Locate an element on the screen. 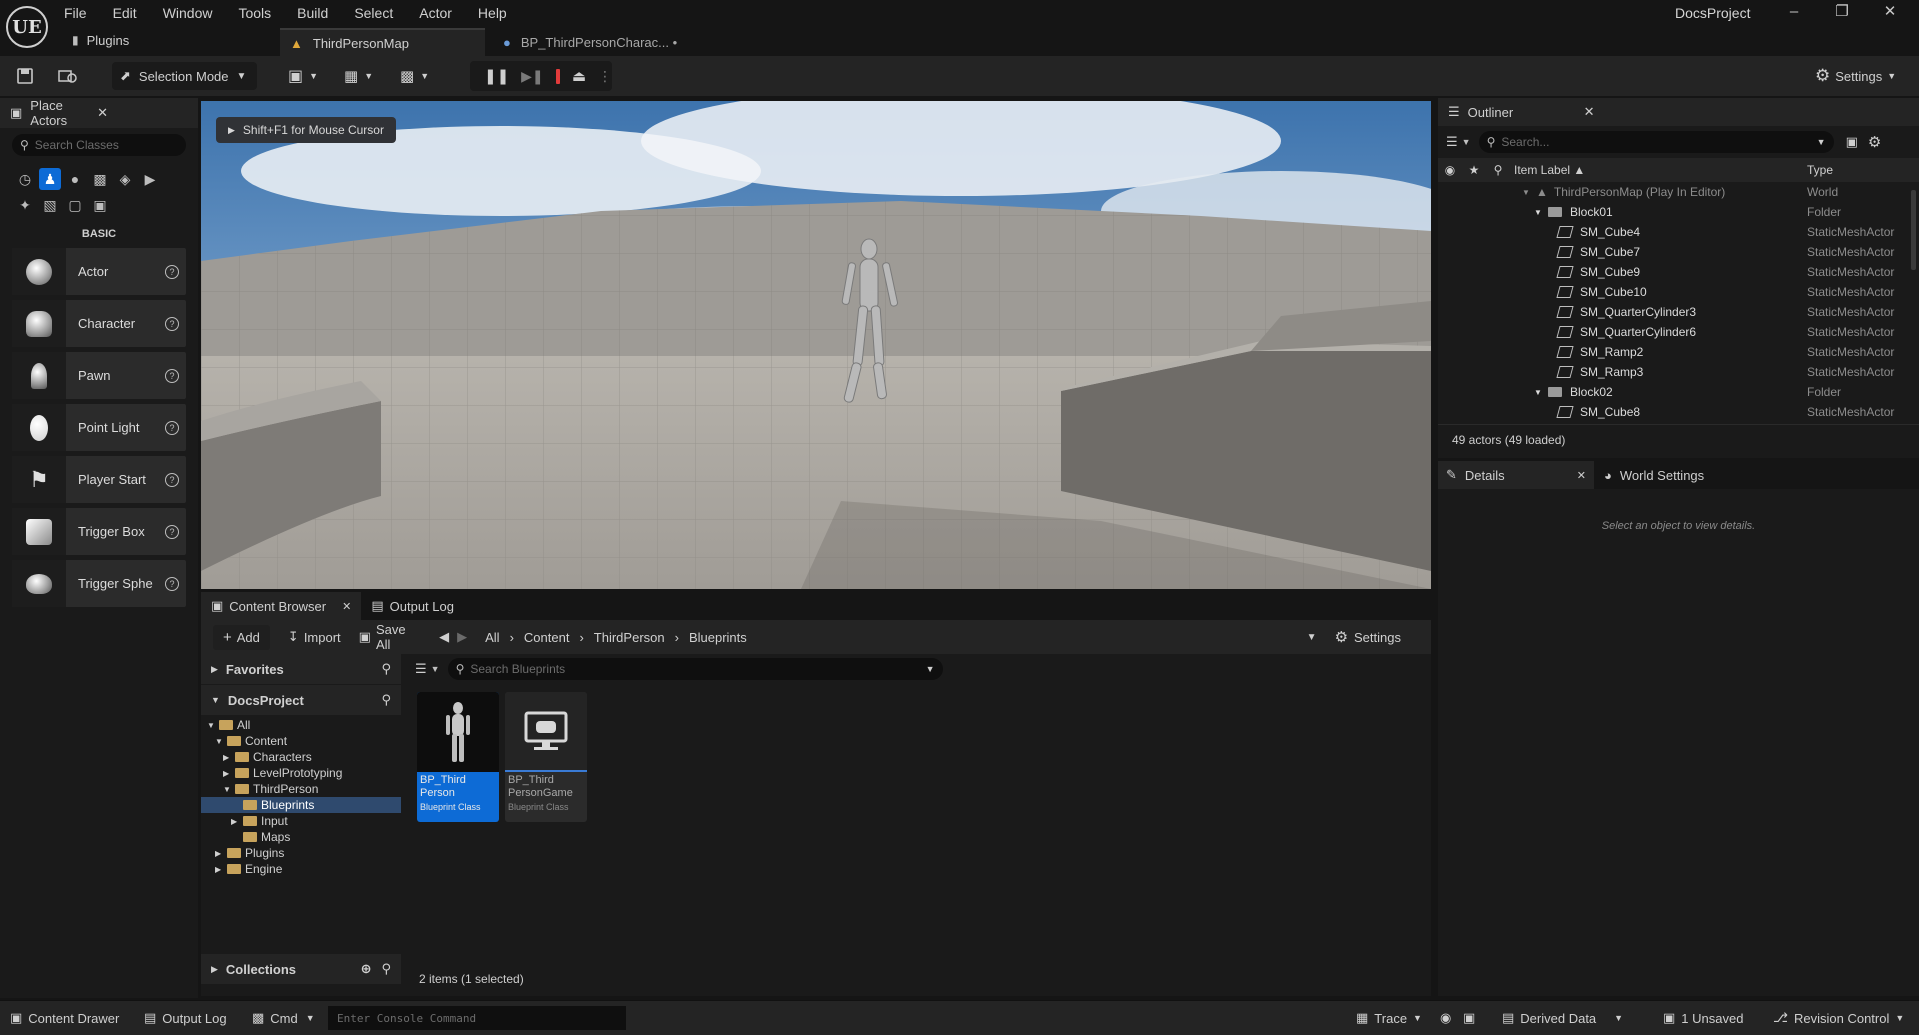 The height and width of the screenshot is (1035, 1919). outliner-row-sm-cube8: SM_Cube8 StaticMeshActor is located at coordinates (1678, 412).